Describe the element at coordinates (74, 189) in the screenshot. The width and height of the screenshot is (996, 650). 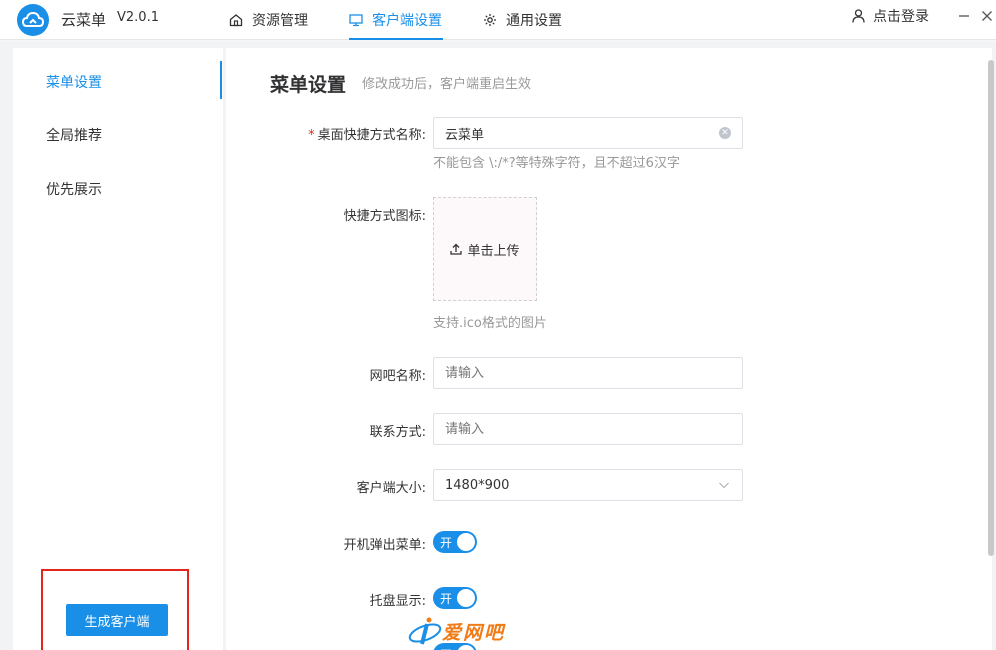
I see `sidebar-item-priority-display: 优先展示` at that location.